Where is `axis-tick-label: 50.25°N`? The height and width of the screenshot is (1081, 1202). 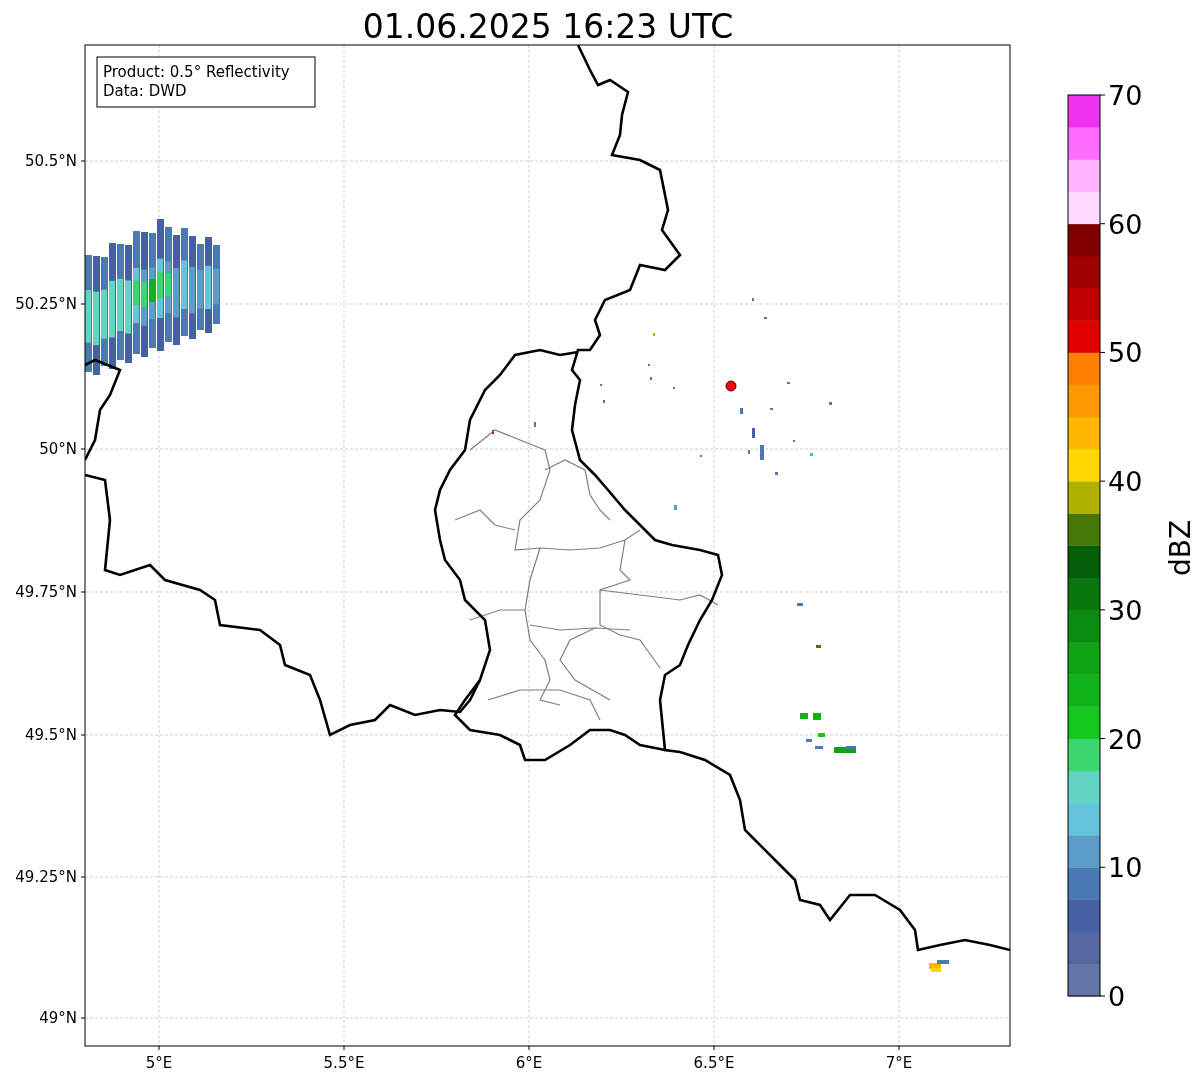 axis-tick-label: 50.25°N is located at coordinates (46, 304).